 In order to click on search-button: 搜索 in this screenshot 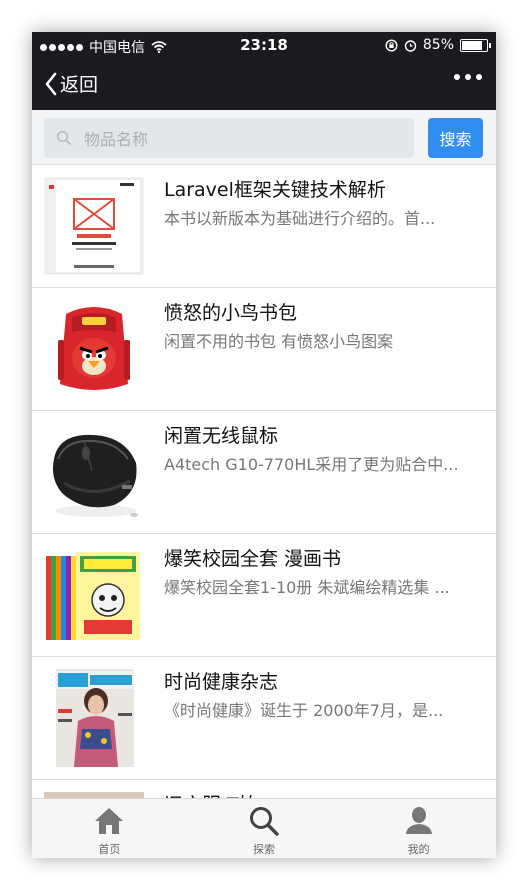, I will do `click(455, 138)`.